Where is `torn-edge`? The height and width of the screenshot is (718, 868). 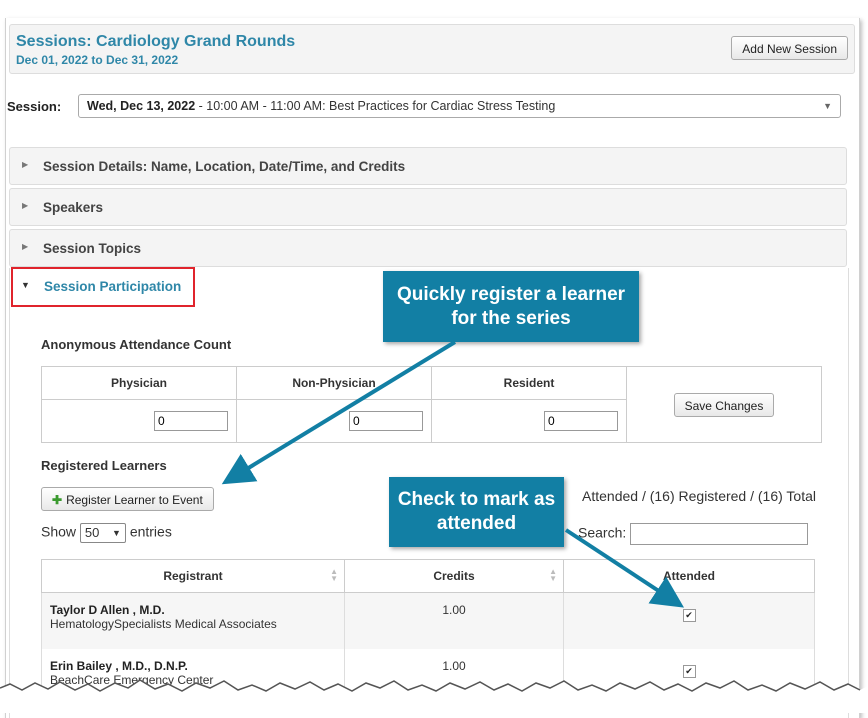
torn-edge is located at coordinates (434, 696).